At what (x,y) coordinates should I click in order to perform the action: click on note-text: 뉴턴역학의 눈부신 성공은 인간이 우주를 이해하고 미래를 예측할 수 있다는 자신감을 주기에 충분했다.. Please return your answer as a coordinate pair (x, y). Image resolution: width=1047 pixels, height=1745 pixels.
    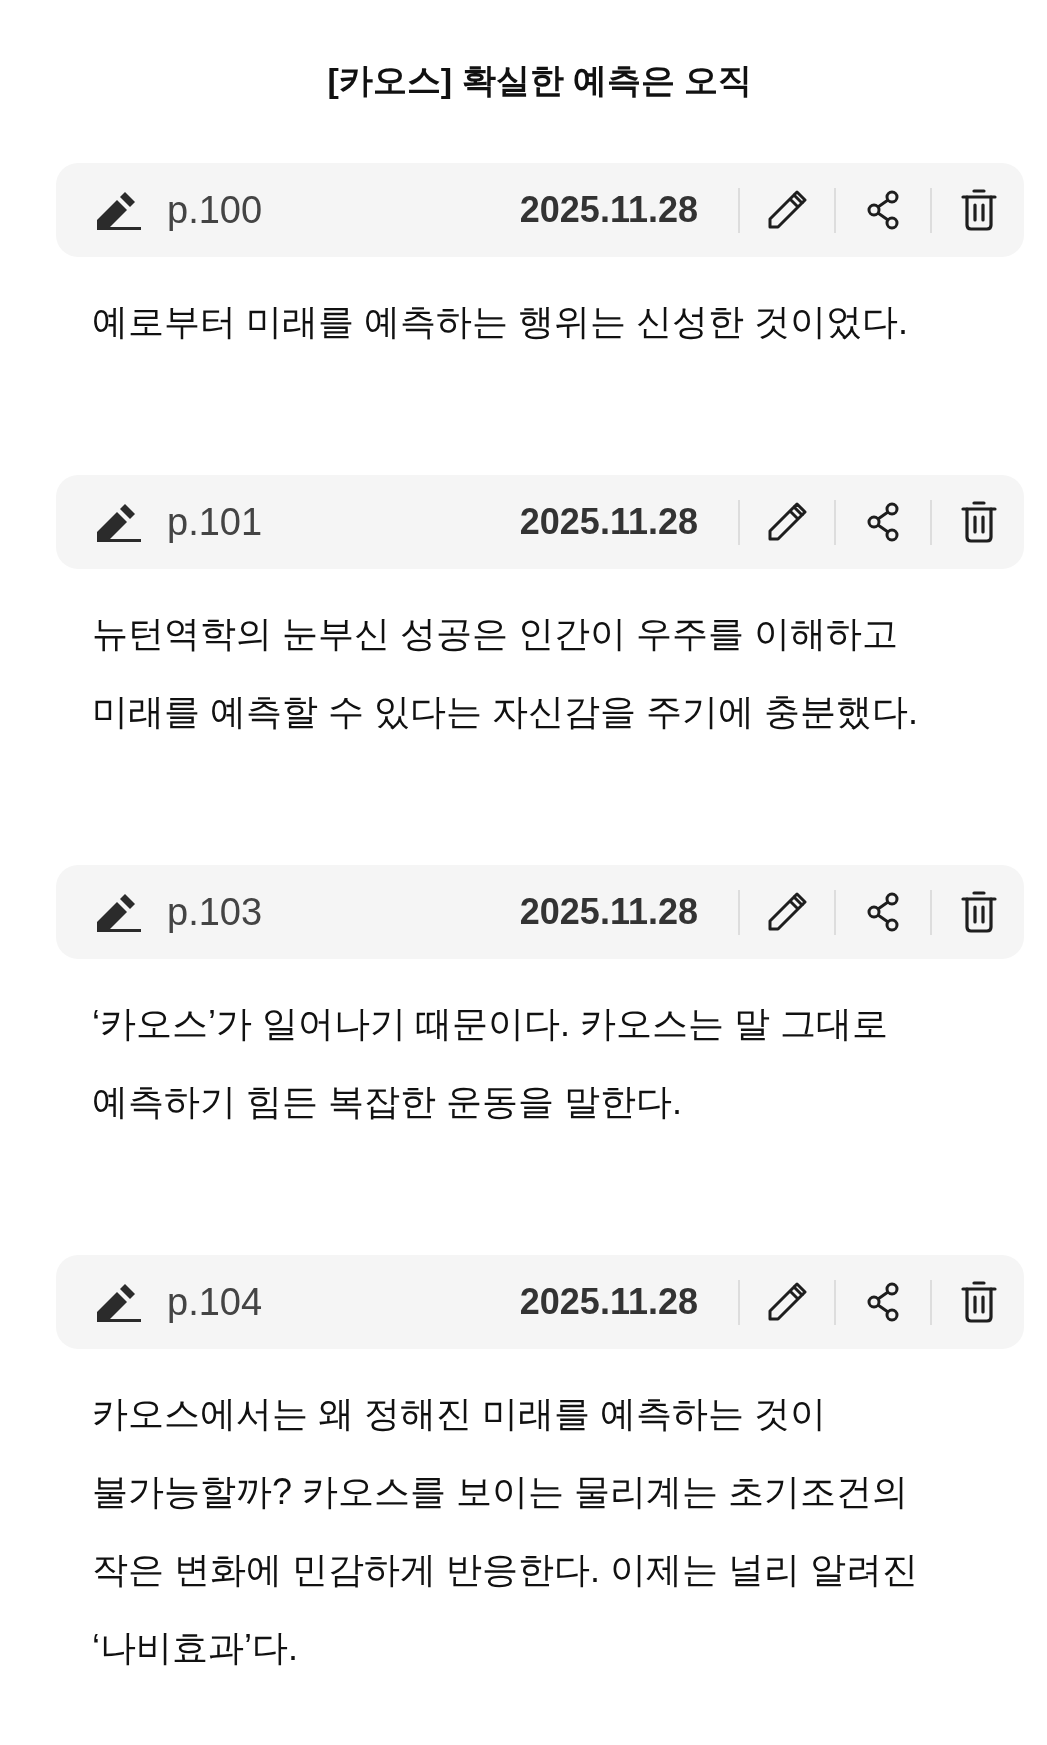
    Looking at the image, I should click on (505, 673).